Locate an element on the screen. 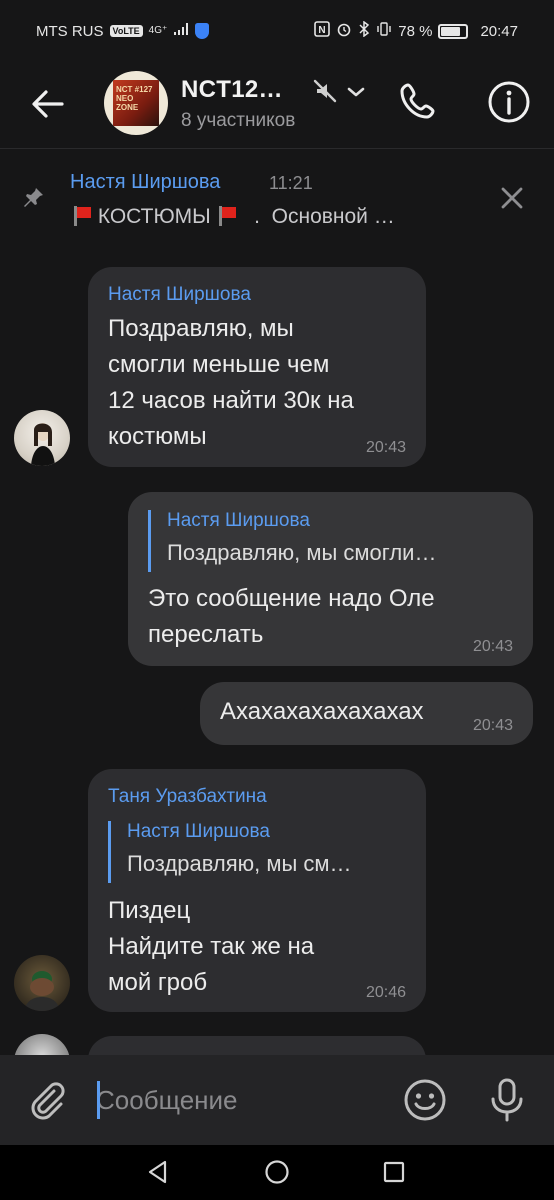 The width and height of the screenshot is (554, 1200). message-line: 12 часов найти 30к на is located at coordinates (231, 400).